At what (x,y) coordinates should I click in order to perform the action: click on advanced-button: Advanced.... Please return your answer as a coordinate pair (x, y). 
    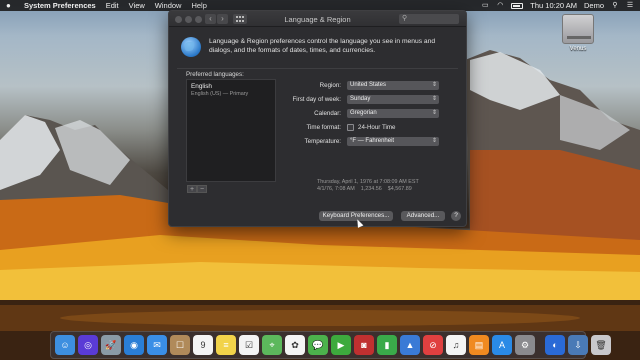
    Looking at the image, I should click on (423, 216).